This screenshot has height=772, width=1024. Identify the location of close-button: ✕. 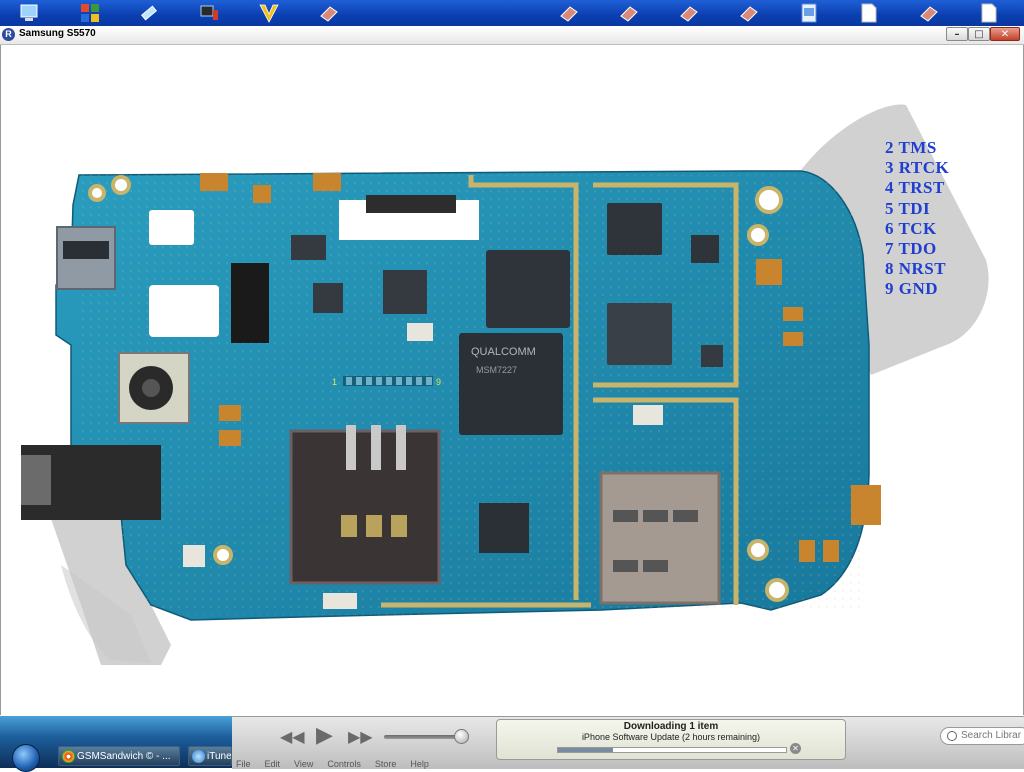
(1005, 34).